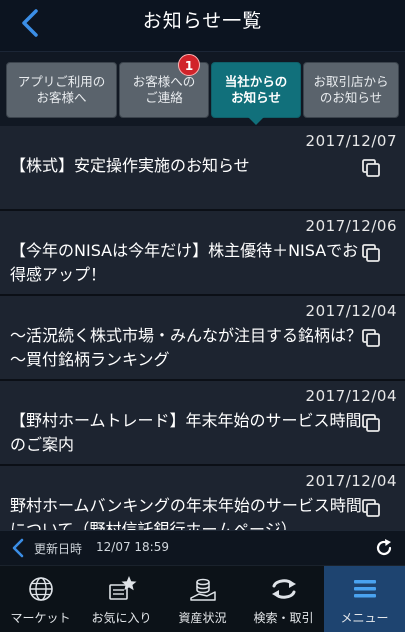 This screenshot has width=405, height=632. Describe the element at coordinates (283, 589) in the screenshot. I see `trade-icon` at that location.